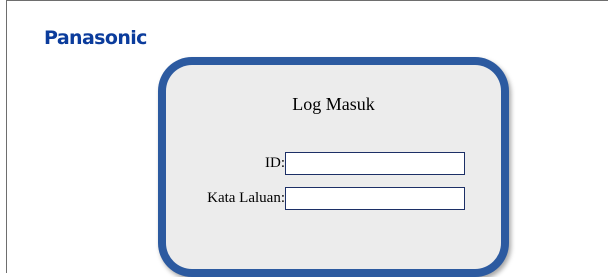  I want to click on panasonic-logo: Panasonic, so click(95, 38).